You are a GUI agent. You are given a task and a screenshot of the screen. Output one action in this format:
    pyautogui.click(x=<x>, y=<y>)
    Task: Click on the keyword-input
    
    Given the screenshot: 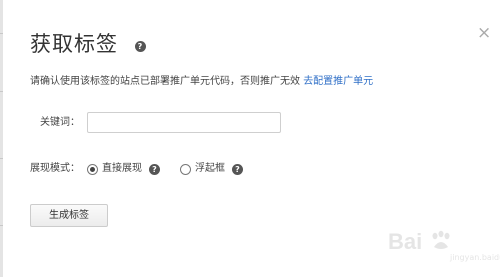 What is the action you would take?
    pyautogui.click(x=184, y=122)
    